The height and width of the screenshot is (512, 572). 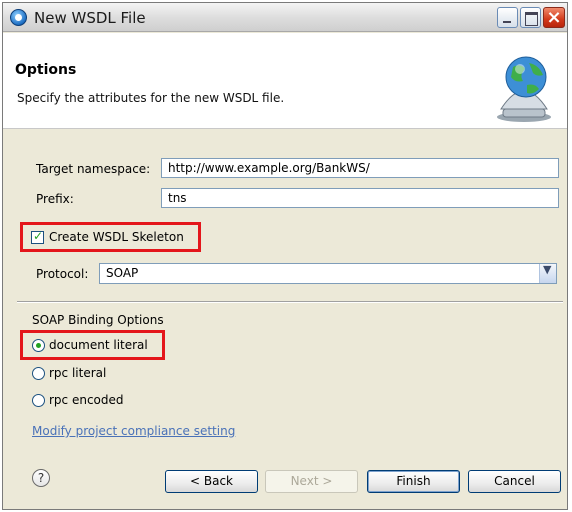 What do you see at coordinates (41, 478) in the screenshot?
I see `help-icon: ?` at bounding box center [41, 478].